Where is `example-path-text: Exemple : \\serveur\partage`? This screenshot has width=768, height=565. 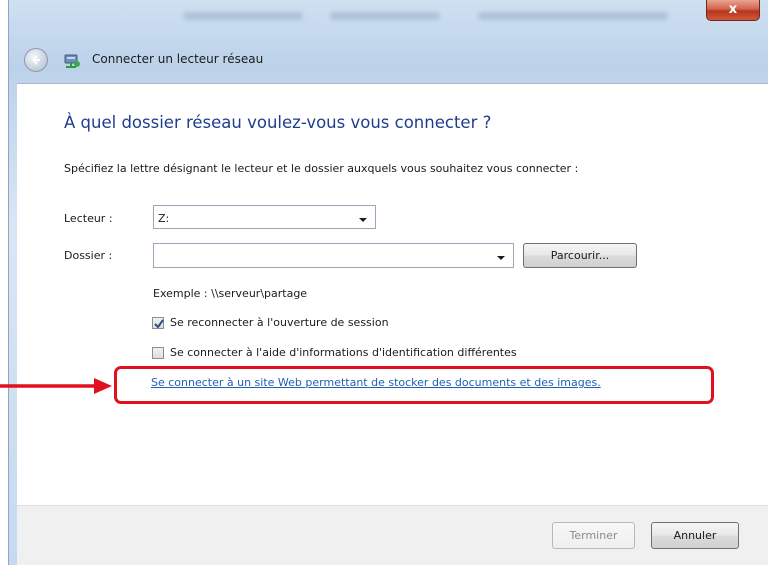
example-path-text: Exemple : \\serveur\partage is located at coordinates (230, 293).